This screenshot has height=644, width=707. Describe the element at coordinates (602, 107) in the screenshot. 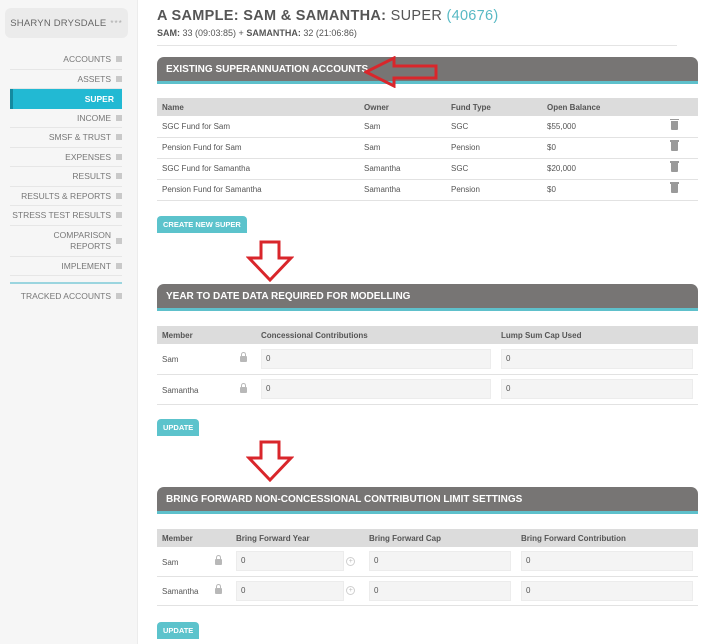

I see `column-header: Open Balance` at that location.